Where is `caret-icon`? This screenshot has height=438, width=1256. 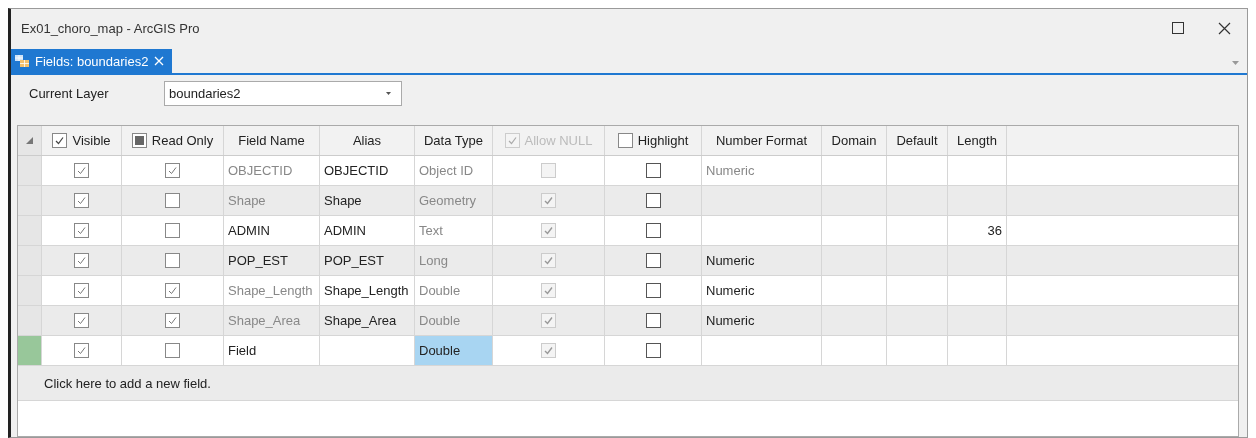
caret-icon is located at coordinates (388, 93).